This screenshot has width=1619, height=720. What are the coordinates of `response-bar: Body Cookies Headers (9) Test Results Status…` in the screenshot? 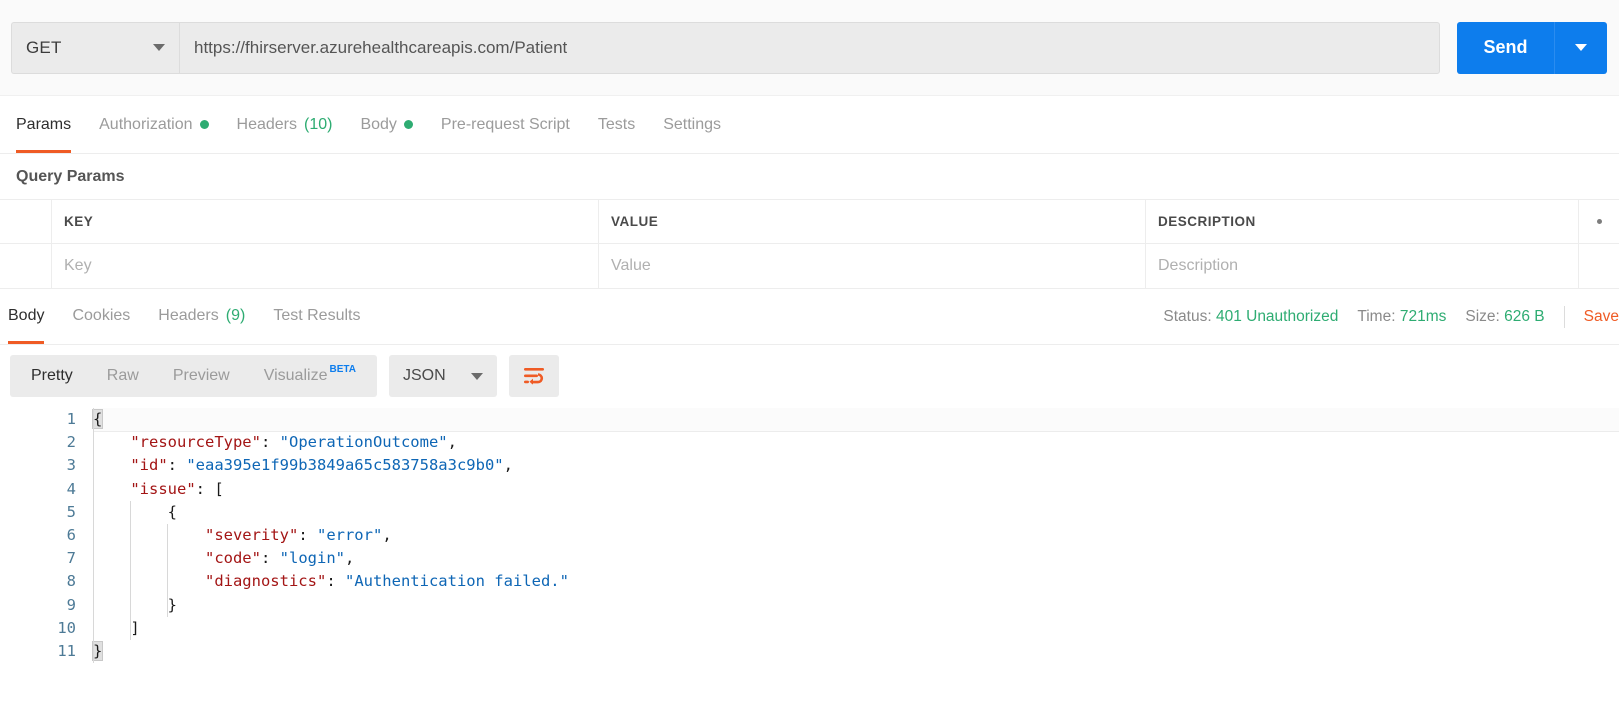 It's located at (809, 317).